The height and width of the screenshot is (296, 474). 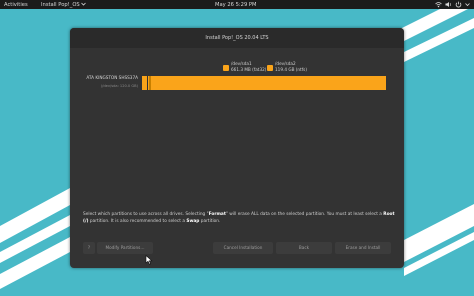 What do you see at coordinates (448, 4) in the screenshot?
I see `volume-icon` at bounding box center [448, 4].